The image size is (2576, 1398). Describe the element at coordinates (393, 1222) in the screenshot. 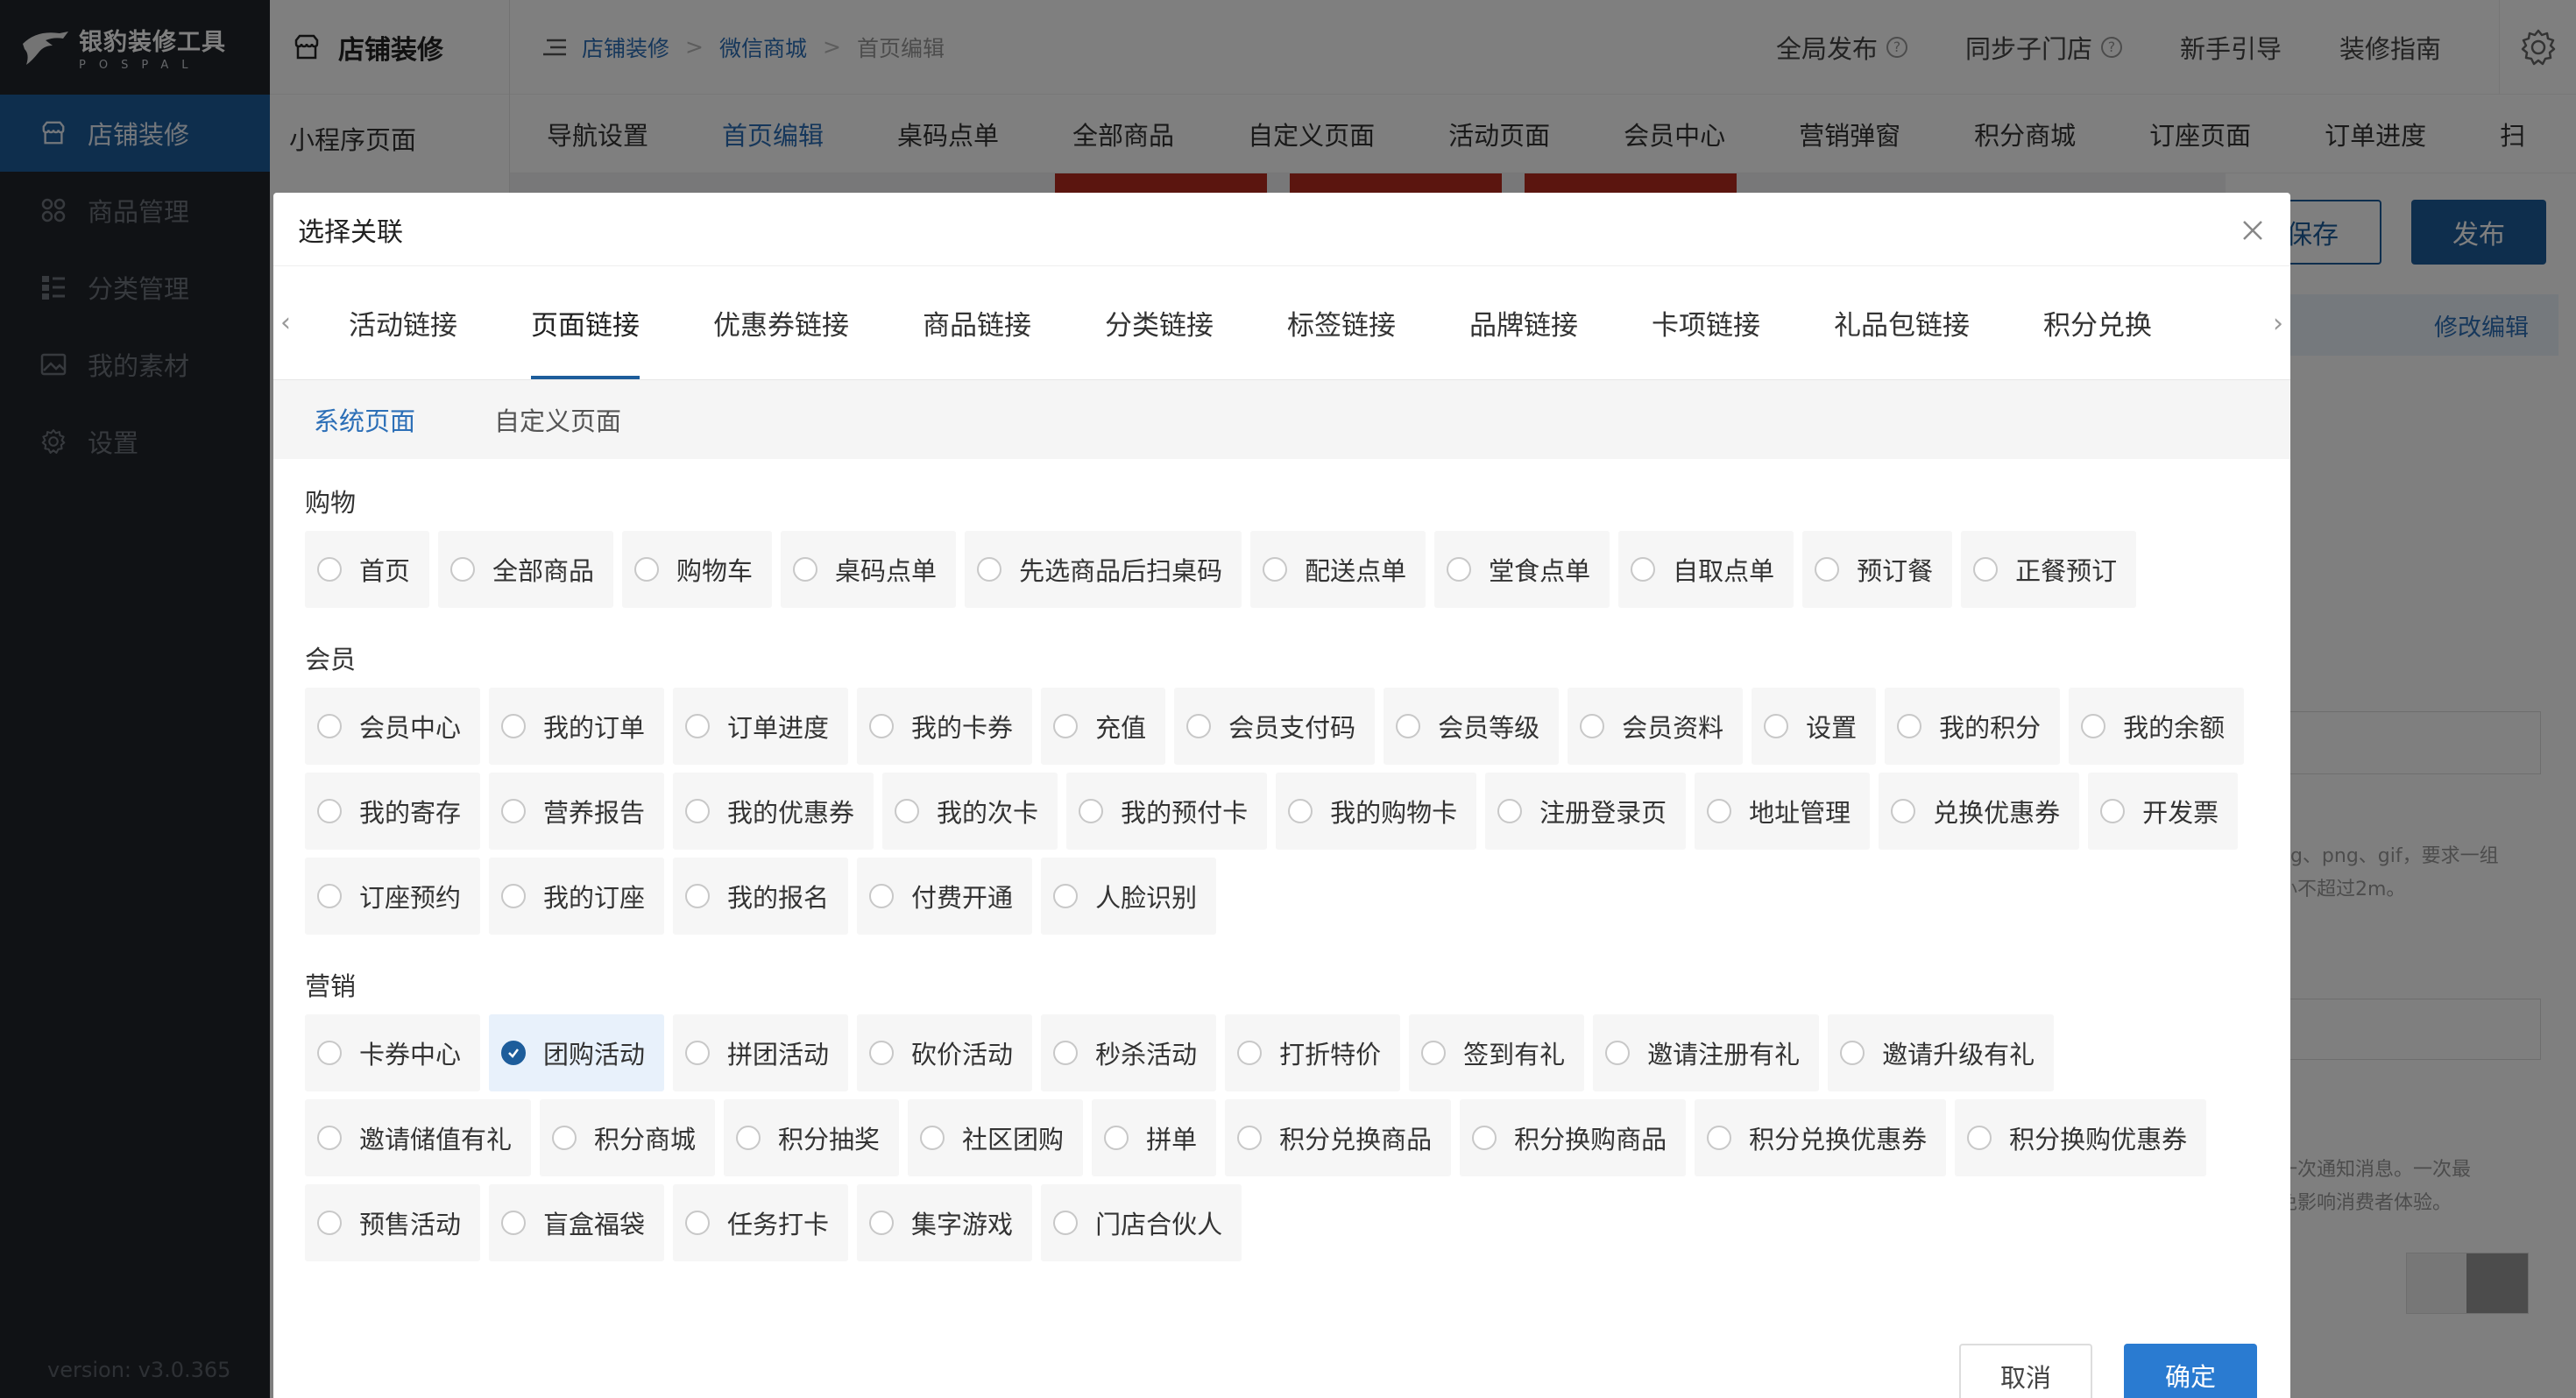

I see `page-option: 预售活动` at that location.